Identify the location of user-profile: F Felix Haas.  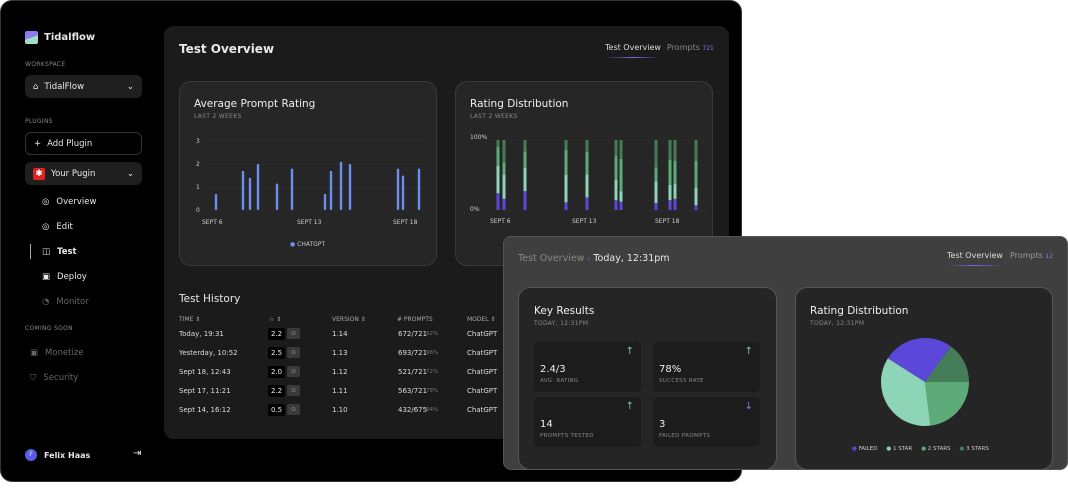
(57, 455).